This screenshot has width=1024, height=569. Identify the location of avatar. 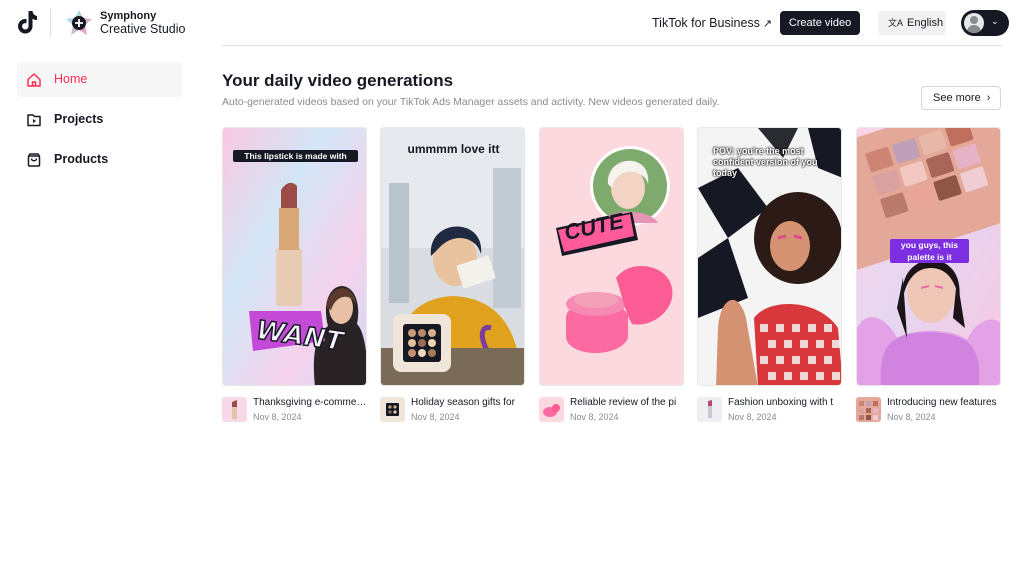
(974, 23).